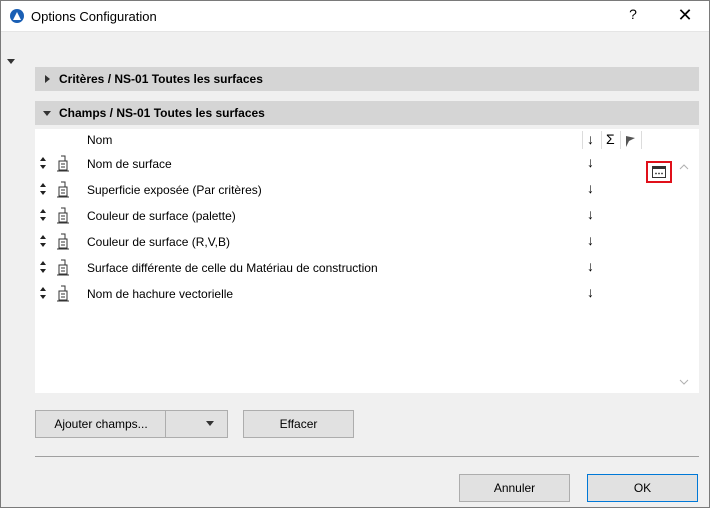 The image size is (710, 508). I want to click on fields-list-header: Nom ↓ Σ, so click(367, 140).